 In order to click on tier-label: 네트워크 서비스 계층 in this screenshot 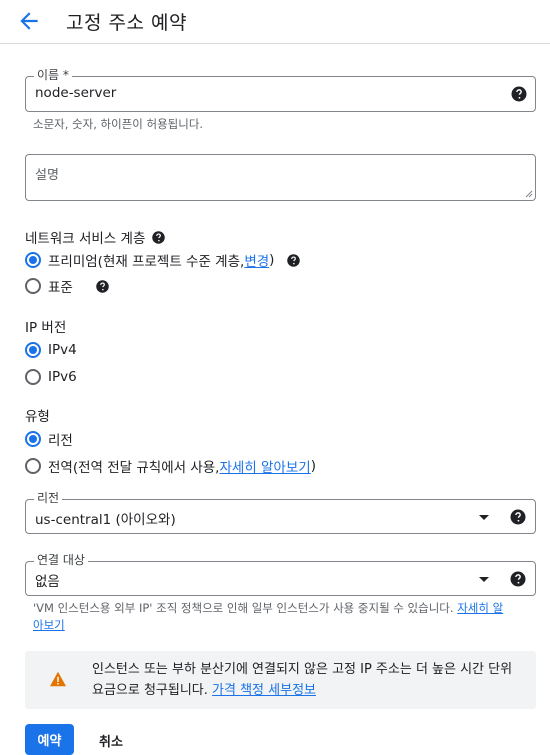, I will do `click(85, 239)`.